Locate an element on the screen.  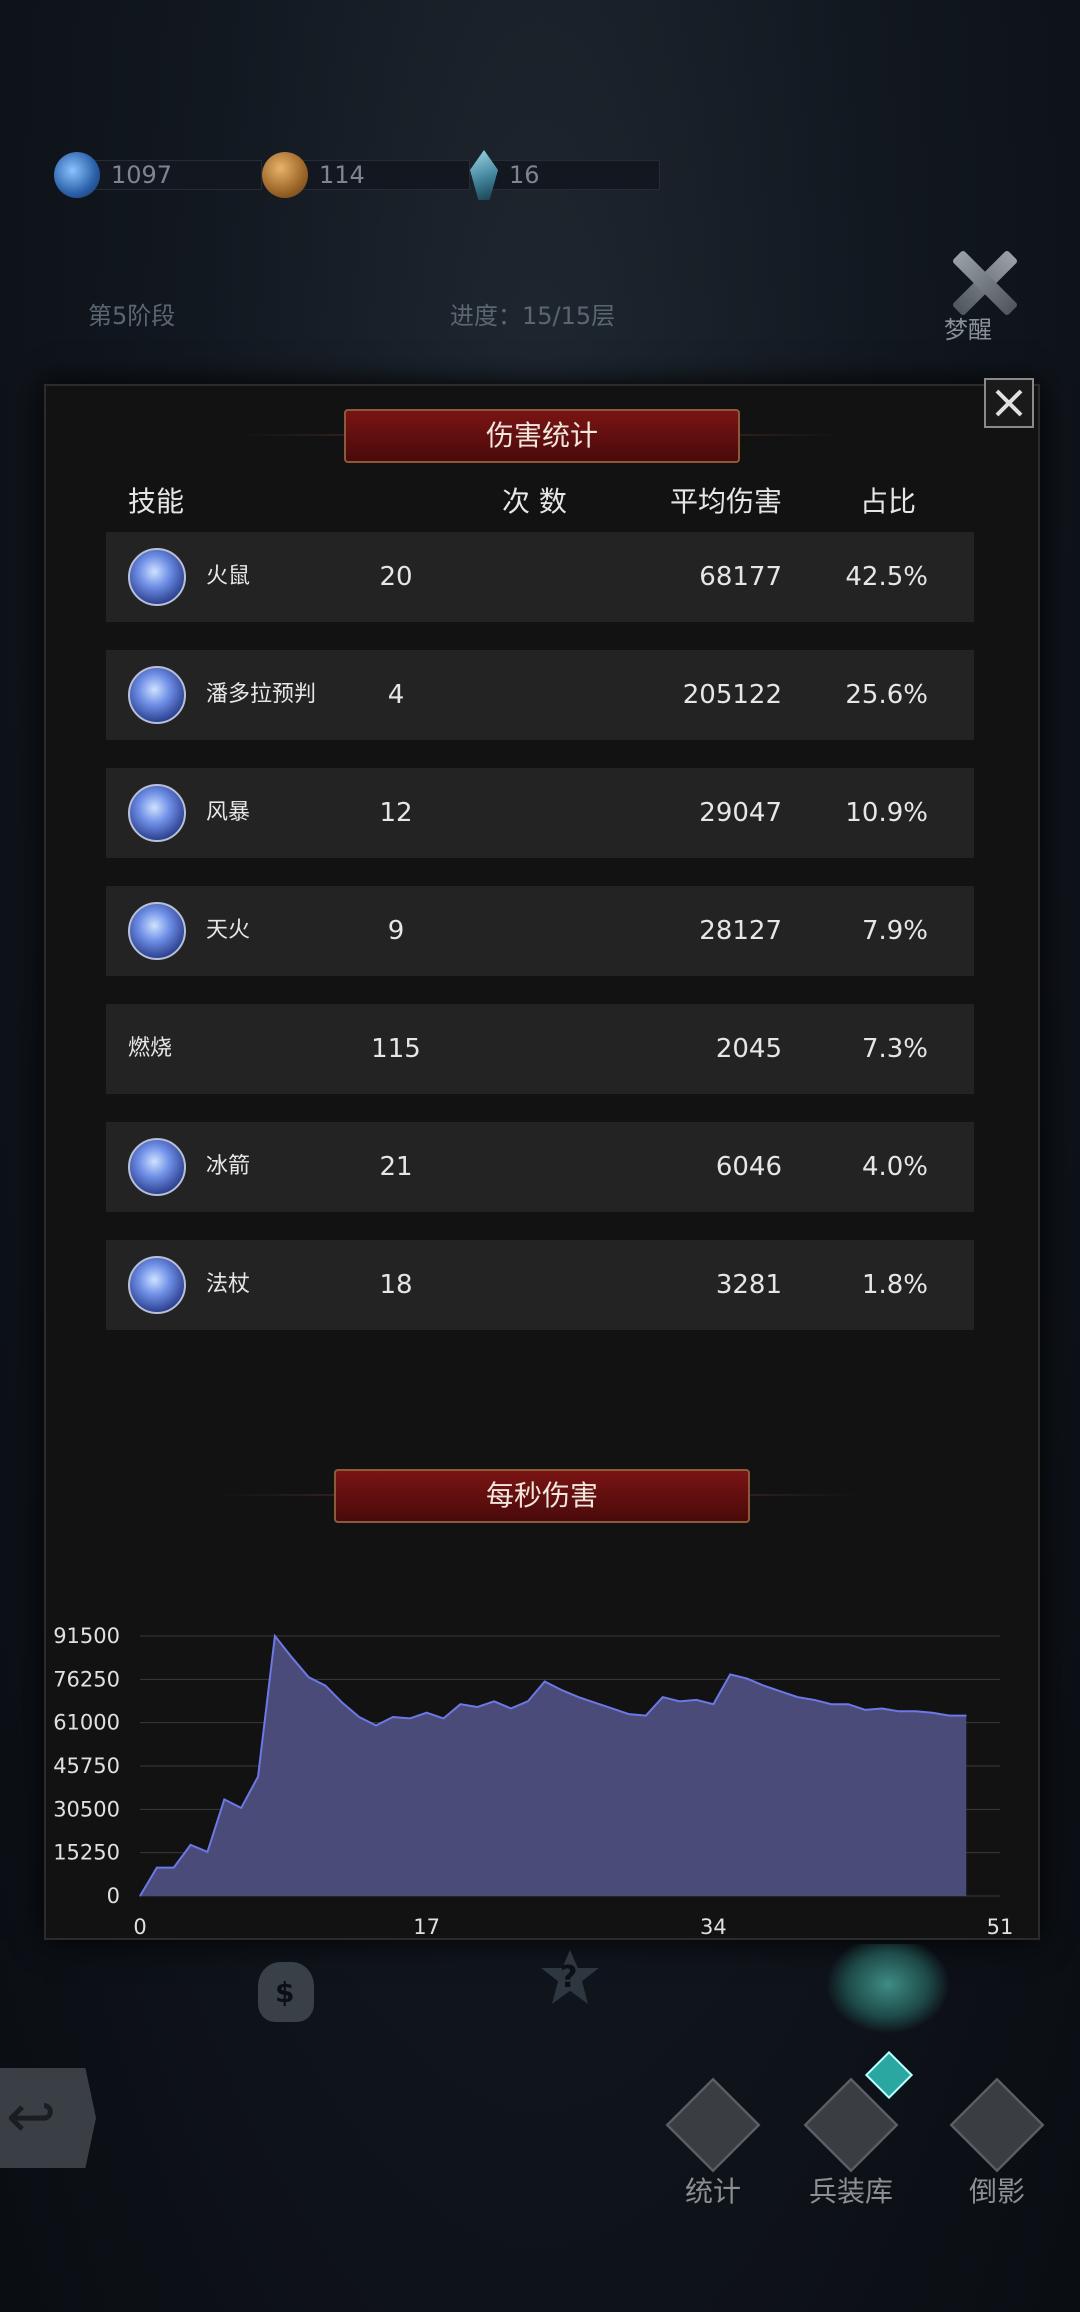
stage-progress: 进度：15/15层 is located at coordinates (533, 316).